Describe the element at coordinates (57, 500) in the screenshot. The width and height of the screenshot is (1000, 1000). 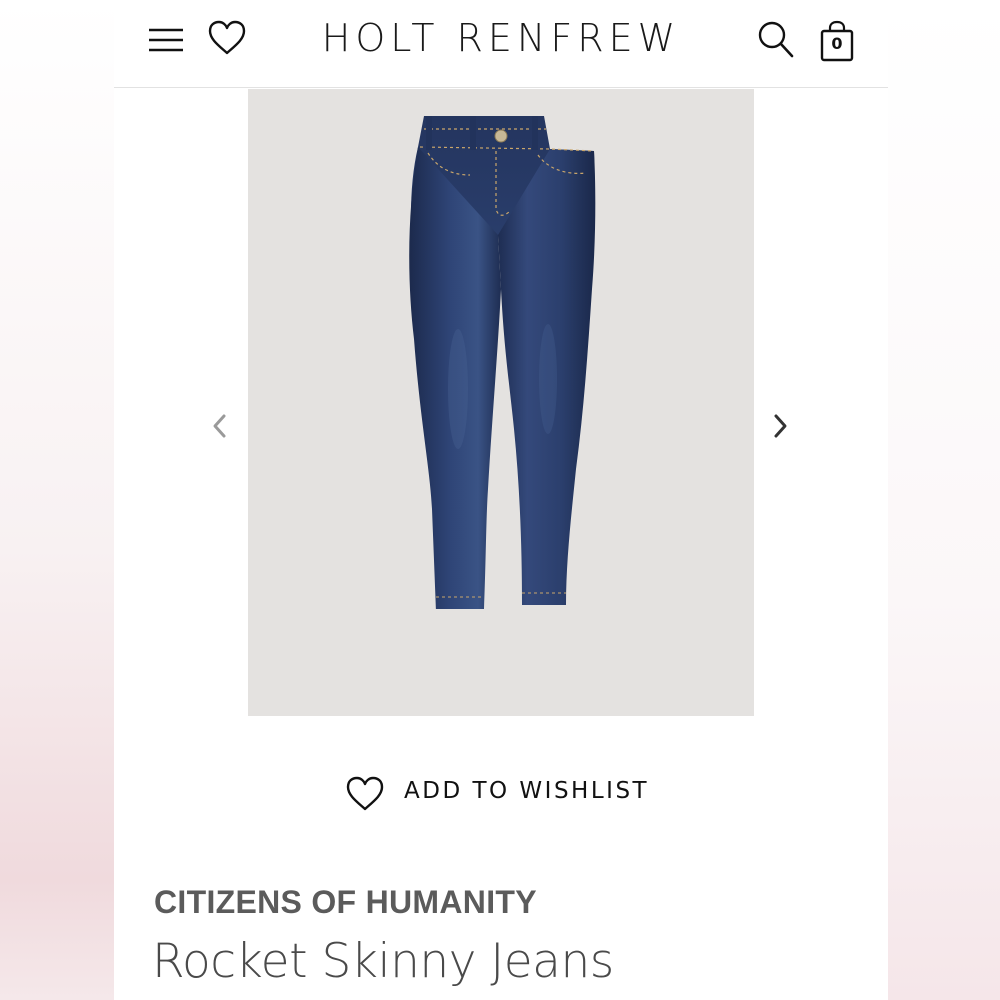
I see `backdrop-left` at that location.